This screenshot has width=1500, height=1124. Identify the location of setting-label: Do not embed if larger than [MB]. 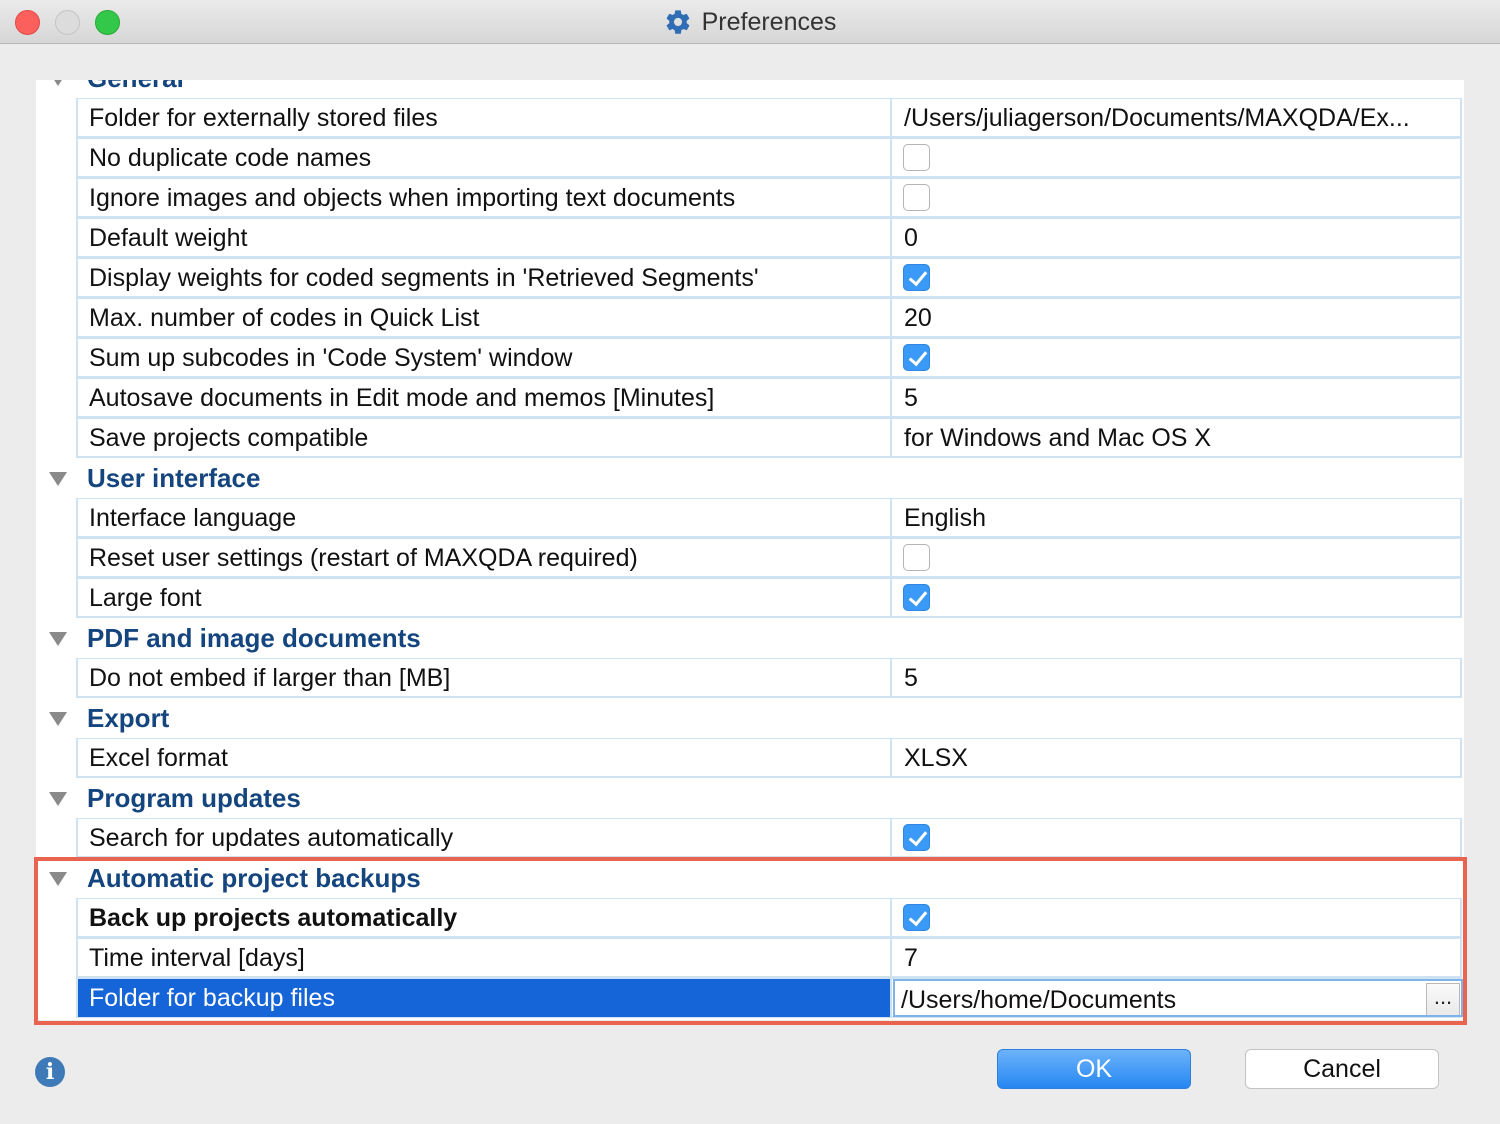
(485, 678).